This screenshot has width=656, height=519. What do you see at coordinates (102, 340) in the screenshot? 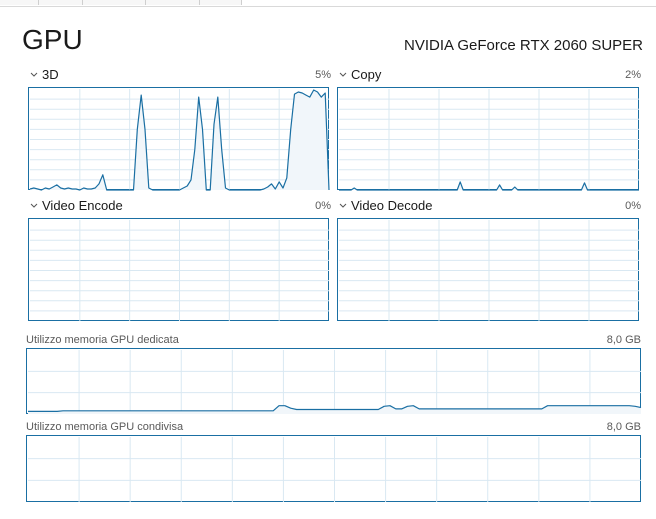
I see `dedicated-memory-label: Utilizzo memoria GPU dedicata` at bounding box center [102, 340].